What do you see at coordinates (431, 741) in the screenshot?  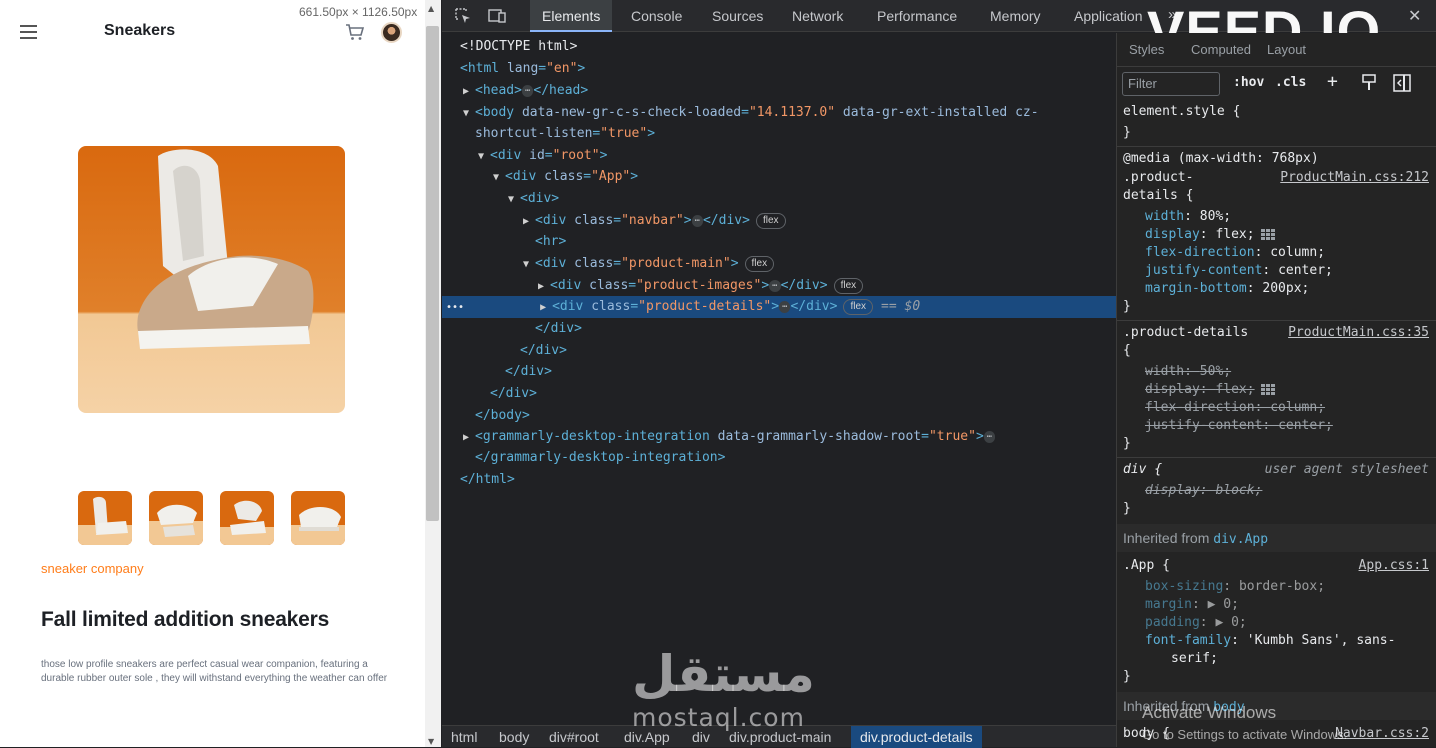 I see `scroll-down-icon: ▼` at bounding box center [431, 741].